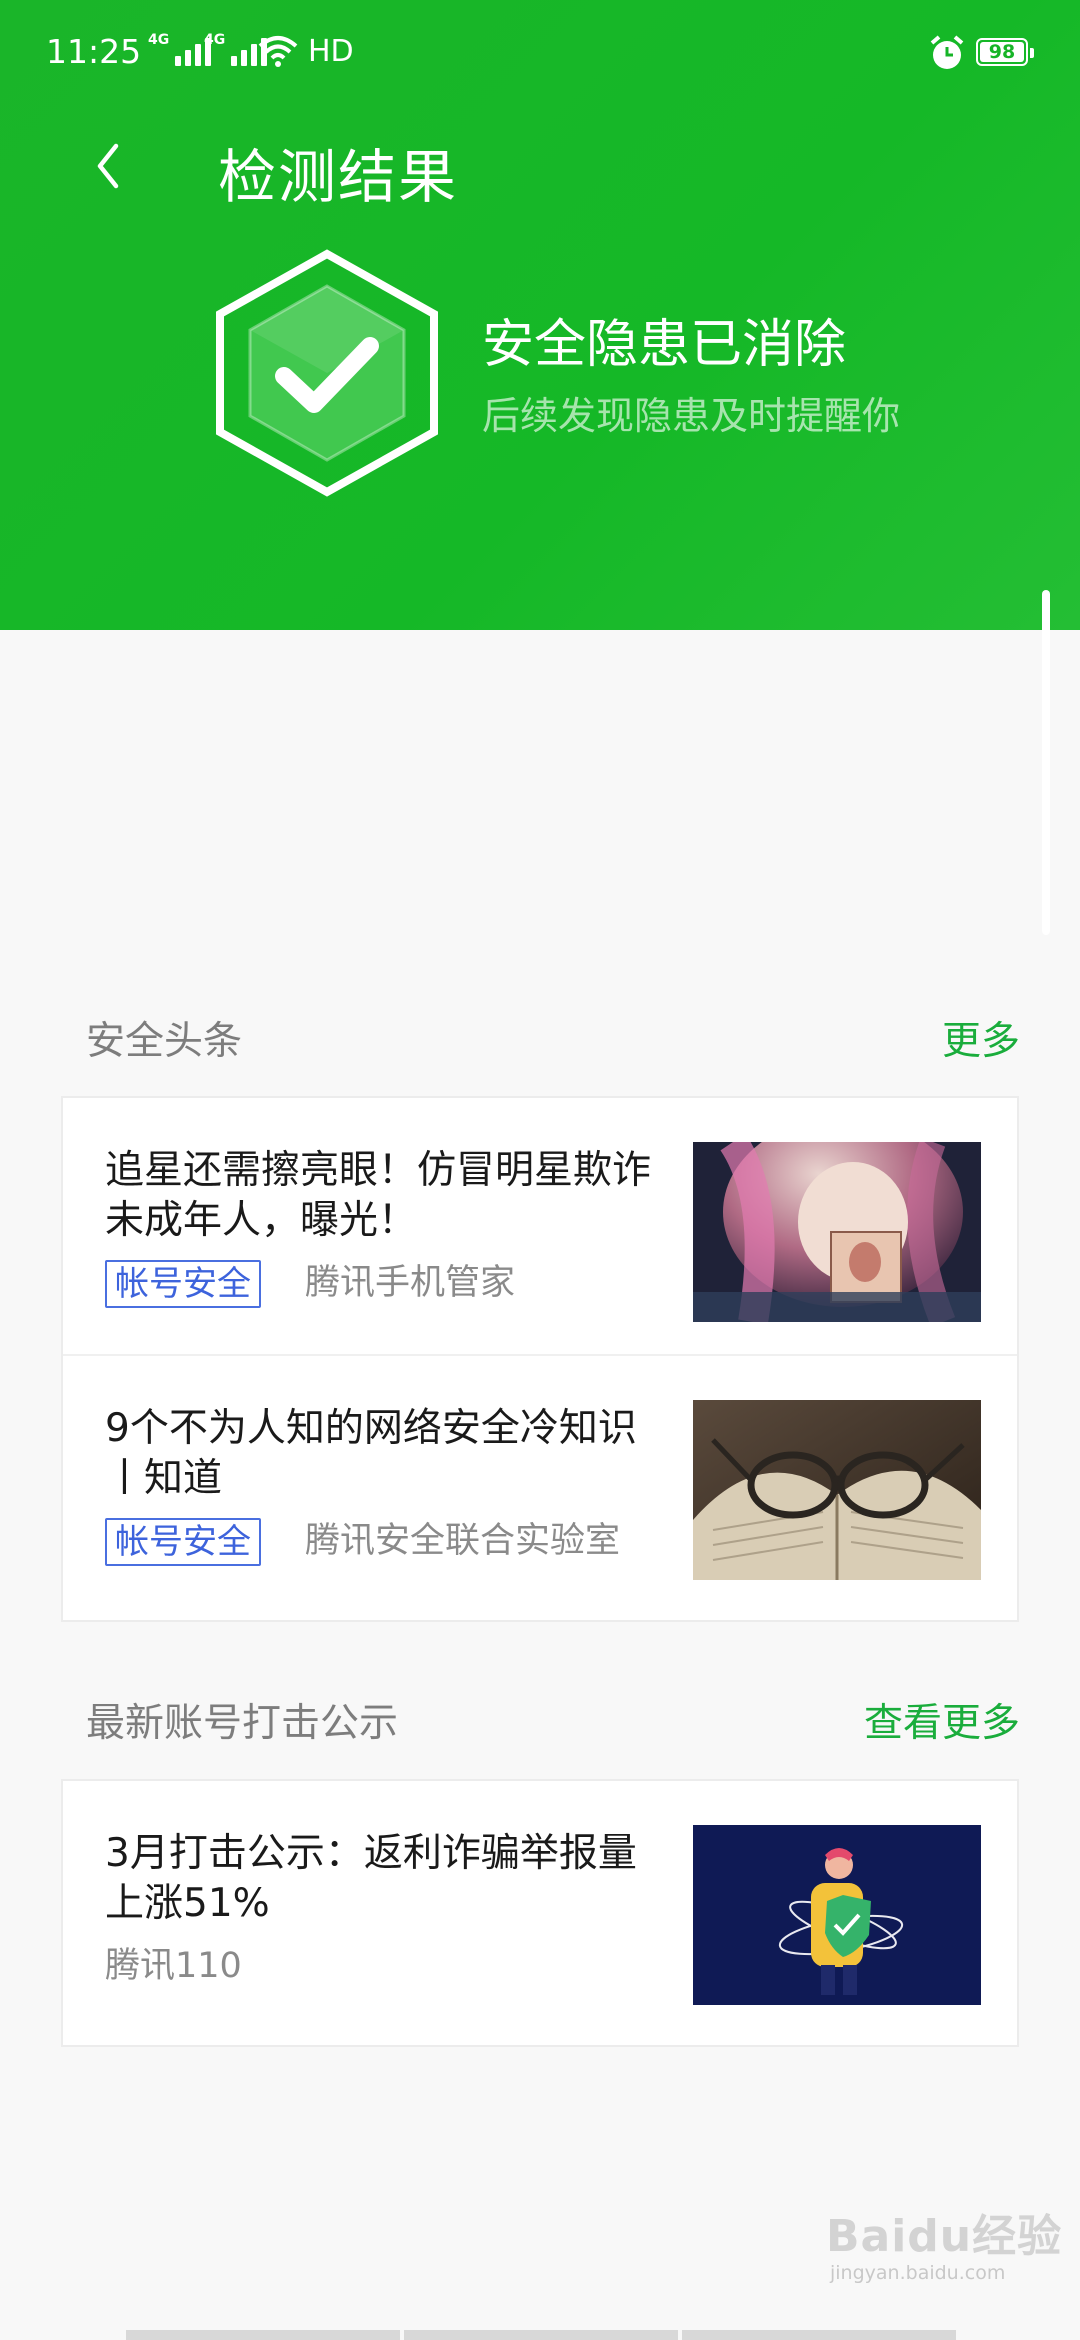 The height and width of the screenshot is (2340, 1080). What do you see at coordinates (371, 1453) in the screenshot?
I see `news-title: 9个不为人知的网络安全冷知识丨知道` at bounding box center [371, 1453].